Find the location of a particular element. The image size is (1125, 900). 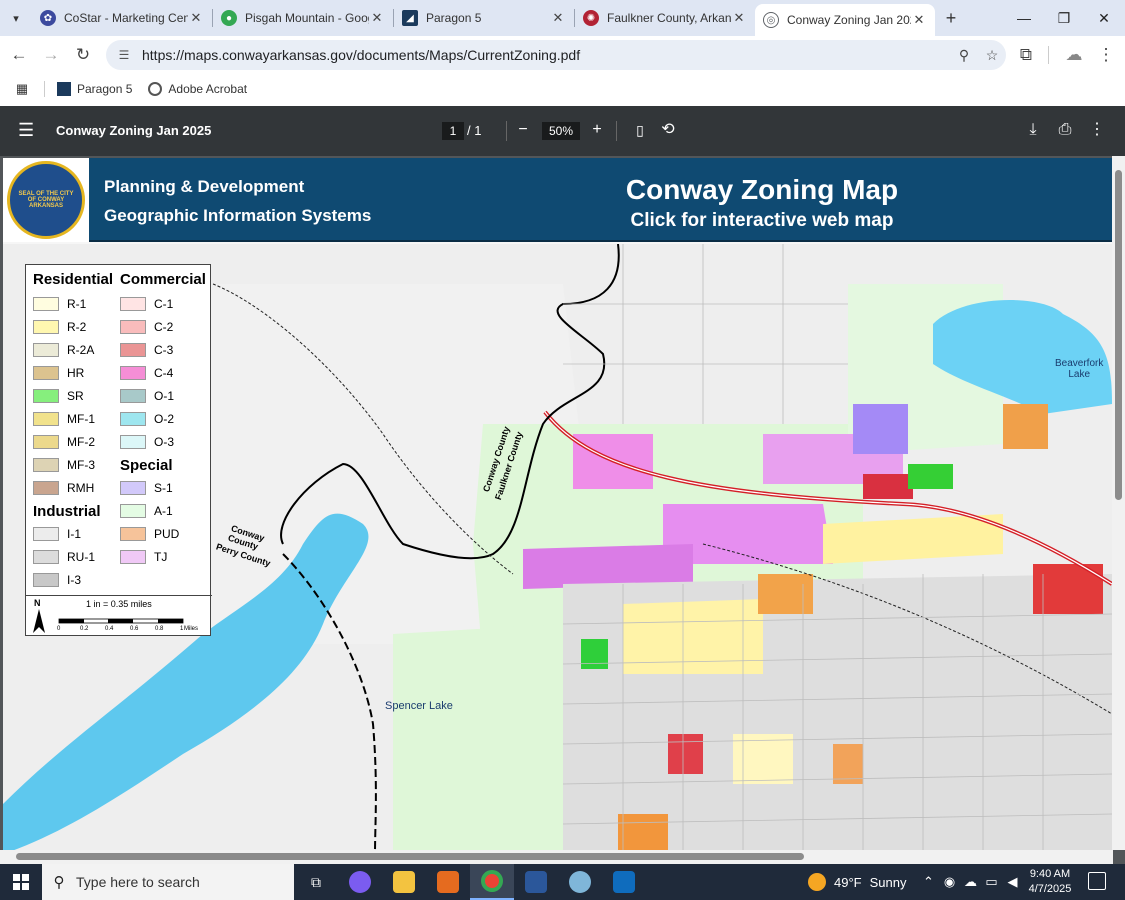

taskbar-chrome is located at coordinates (492, 882).